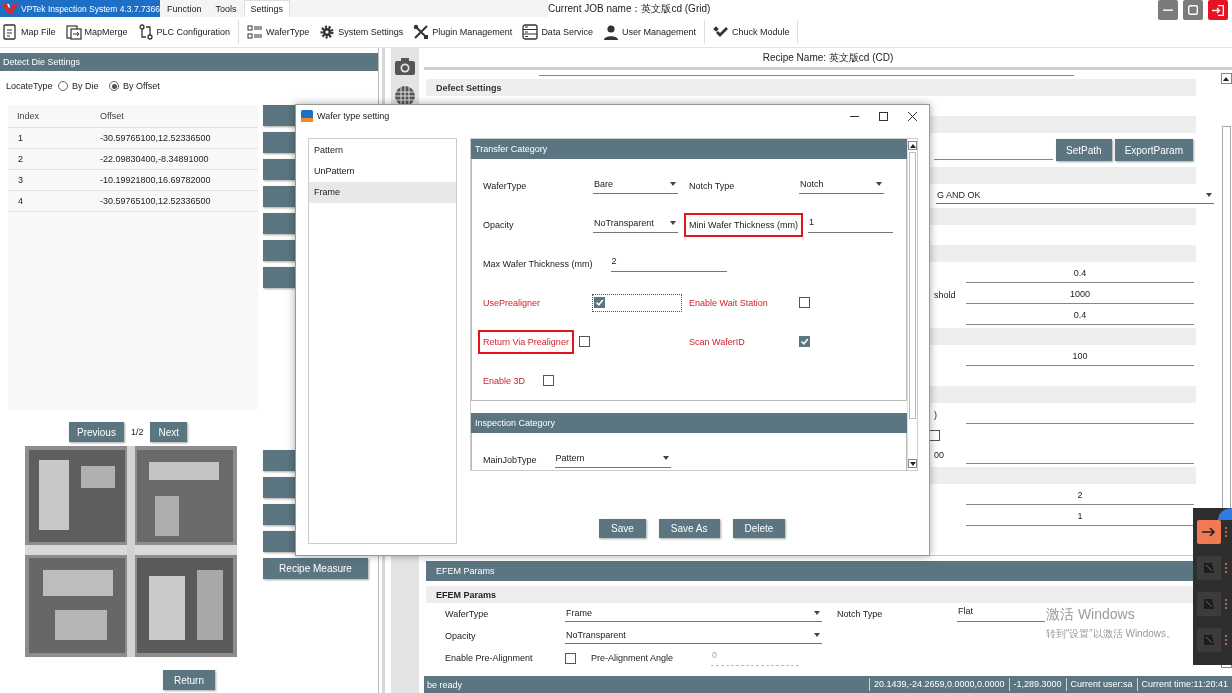  I want to click on field-label: Enable Wait Station, so click(729, 302).